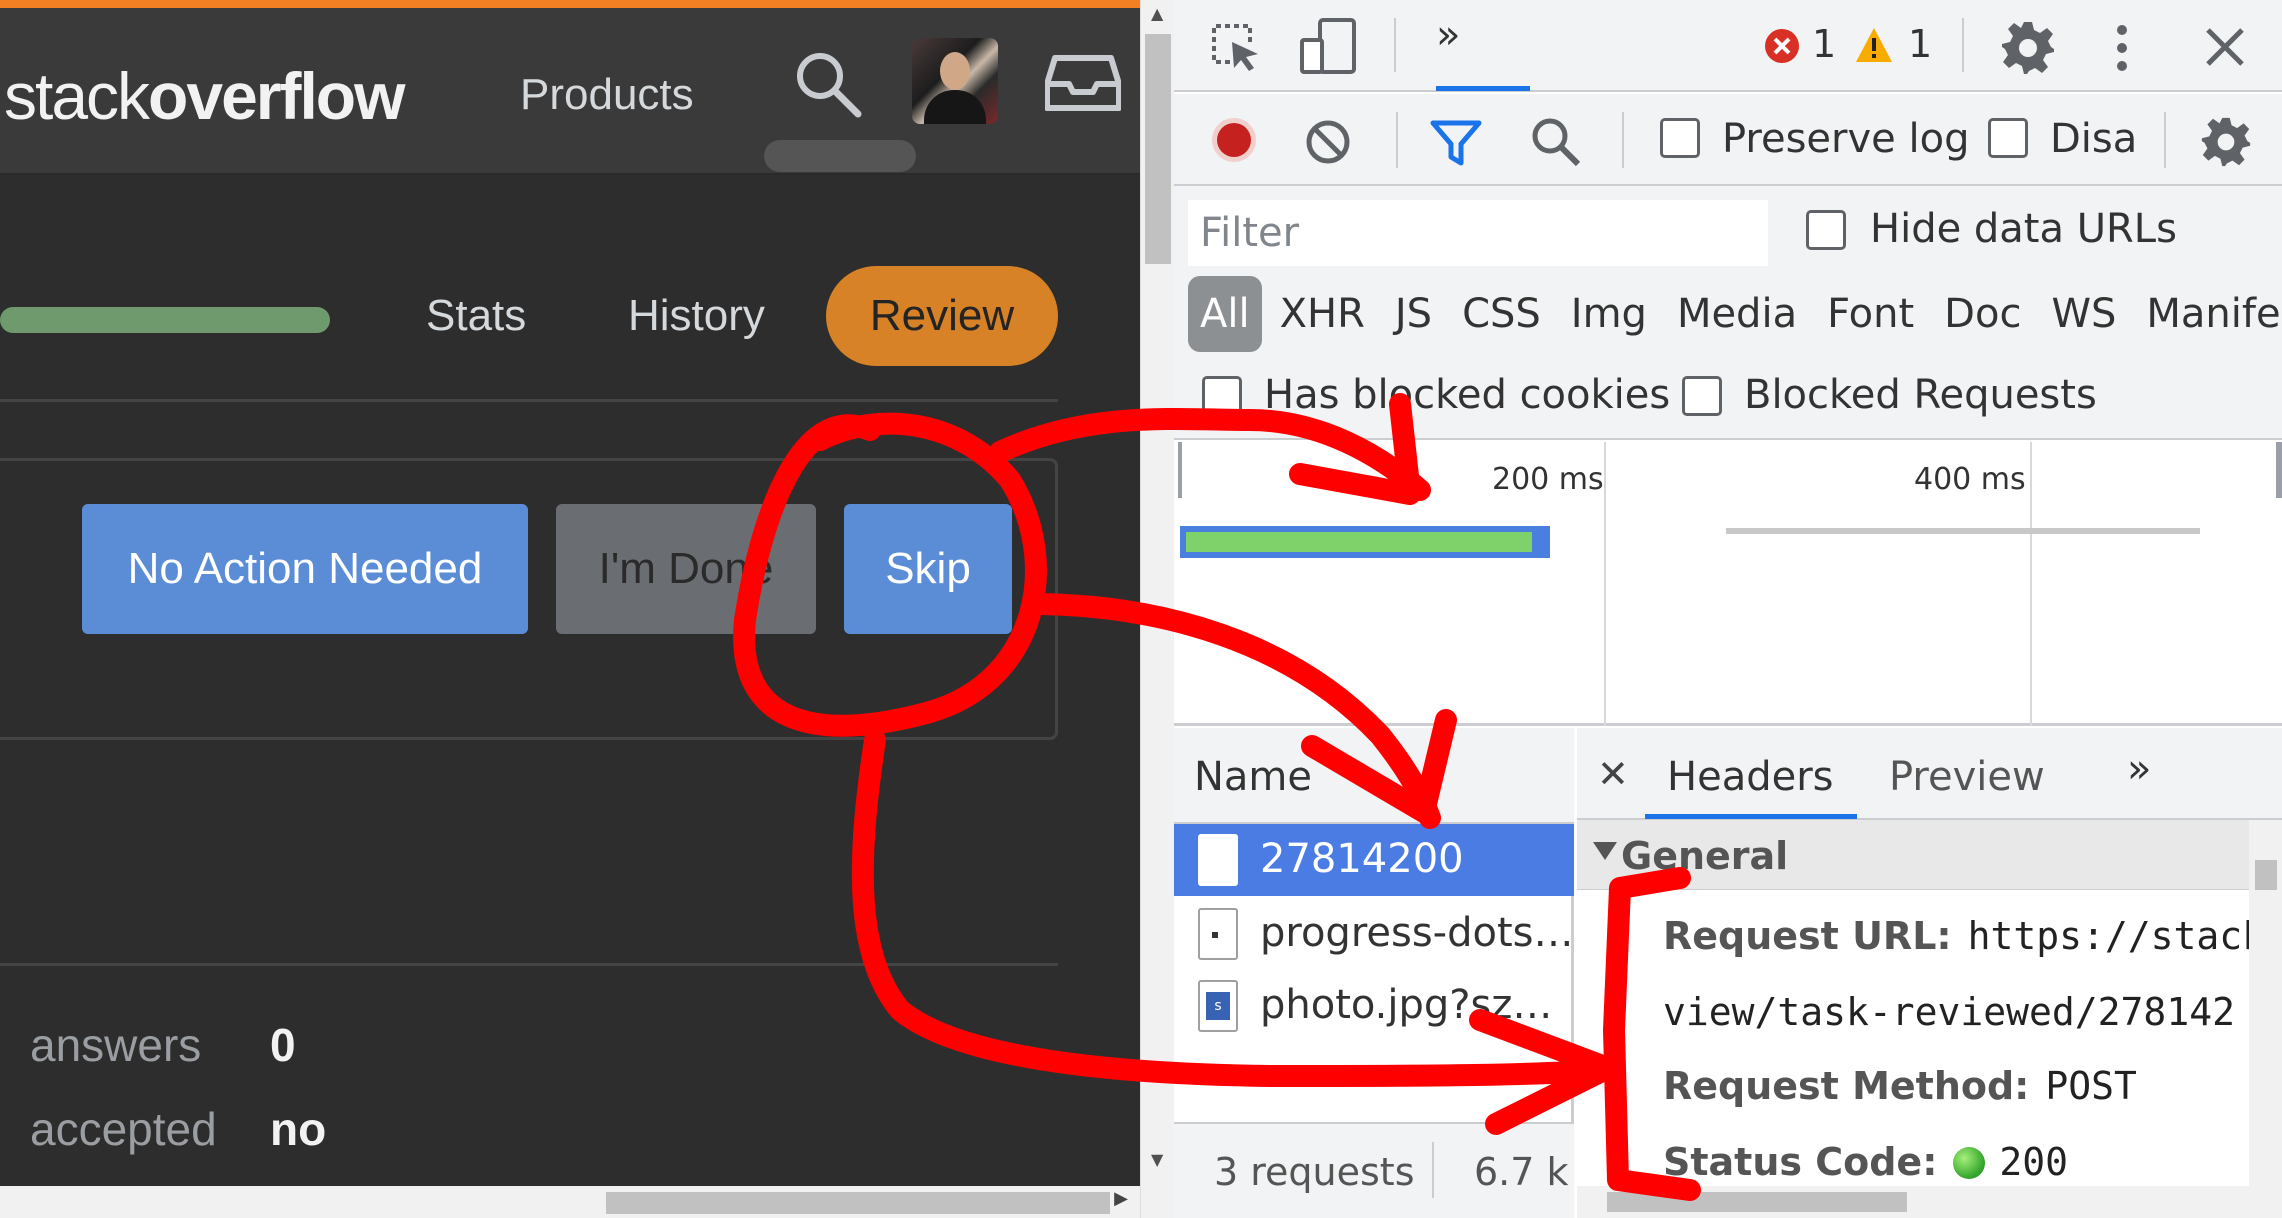 The width and height of the screenshot is (2282, 1218). Describe the element at coordinates (1521, 1172) in the screenshot. I see `transferred-size: 6.7 k` at that location.